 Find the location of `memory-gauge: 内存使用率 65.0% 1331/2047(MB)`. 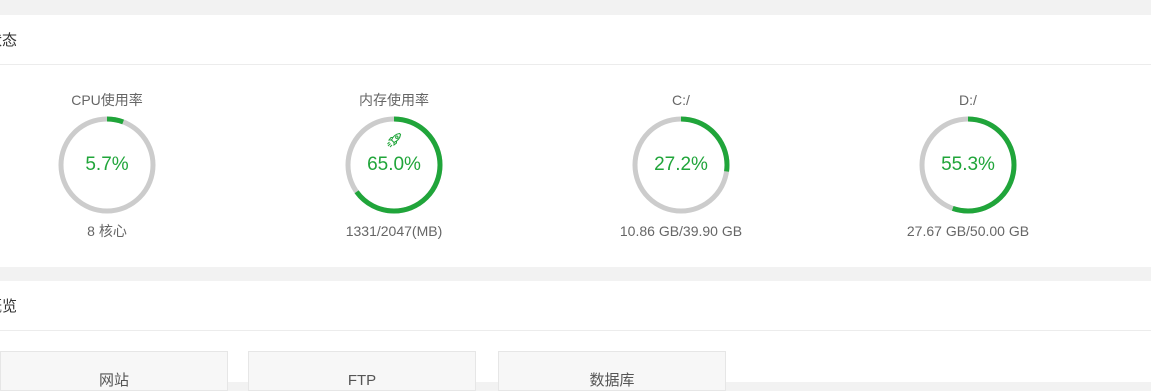

memory-gauge: 内存使用率 65.0% 1331/2047(MB) is located at coordinates (394, 169).